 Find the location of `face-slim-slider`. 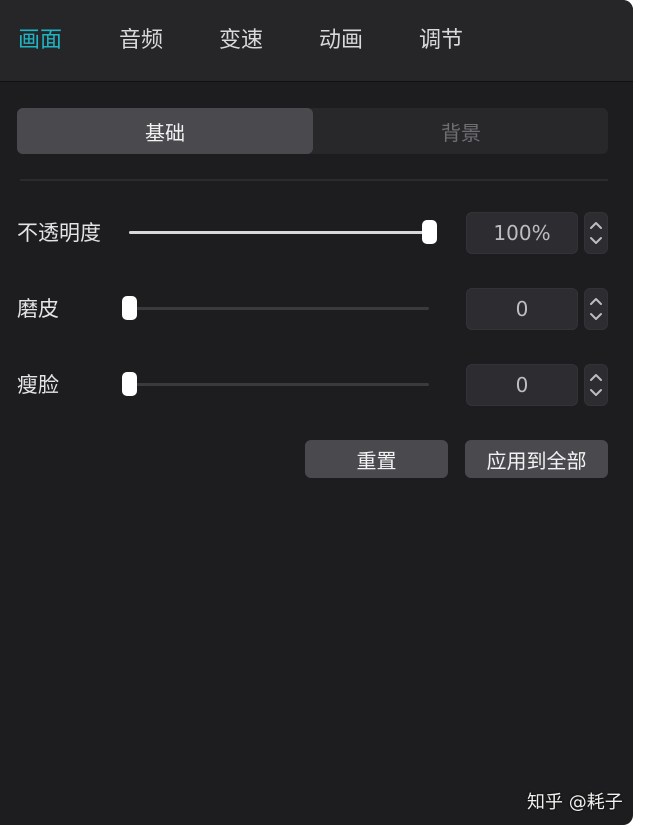

face-slim-slider is located at coordinates (275, 384).